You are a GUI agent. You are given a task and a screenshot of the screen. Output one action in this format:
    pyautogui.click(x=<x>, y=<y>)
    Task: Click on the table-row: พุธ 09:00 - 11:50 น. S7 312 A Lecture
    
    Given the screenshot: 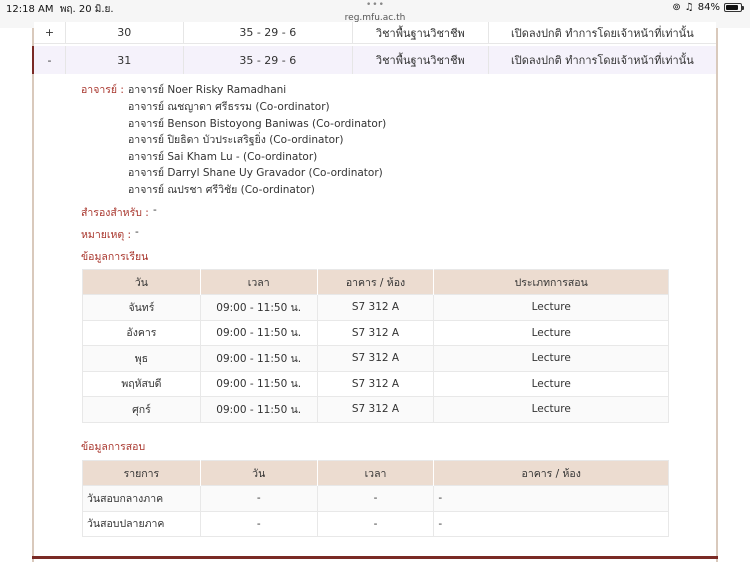 What is the action you would take?
    pyautogui.click(x=375, y=358)
    